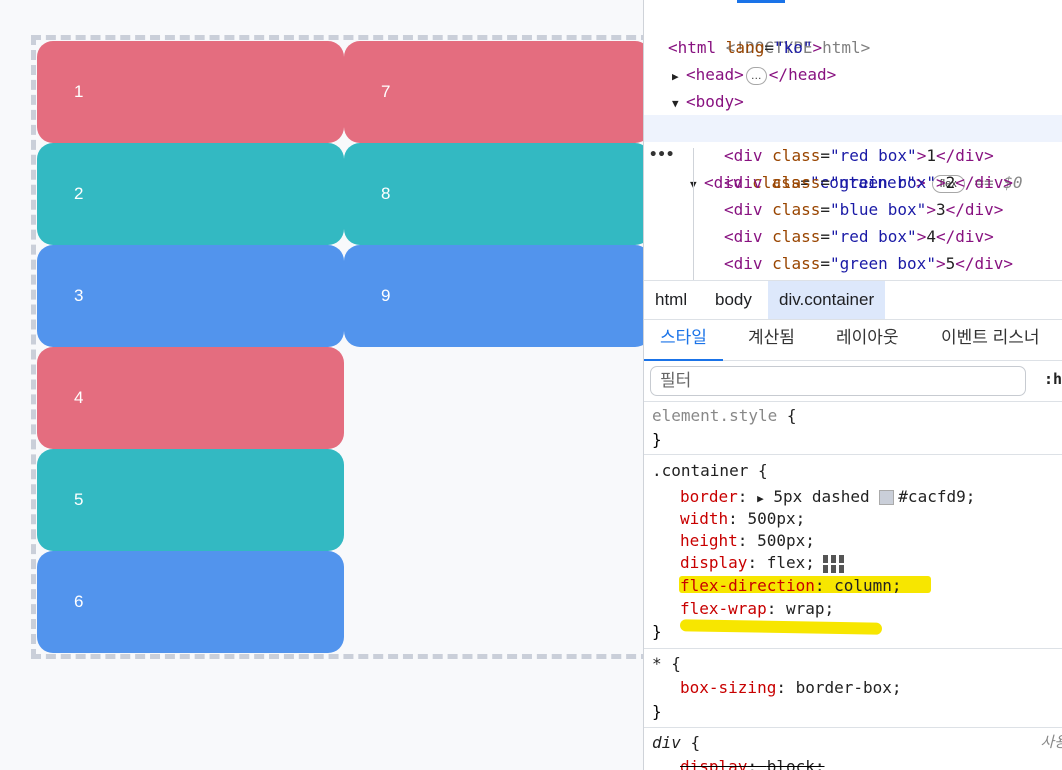 This screenshot has height=770, width=1062. What do you see at coordinates (757, 609) in the screenshot?
I see `prop-flex-wrap: flex-wrap: wrap;` at bounding box center [757, 609].